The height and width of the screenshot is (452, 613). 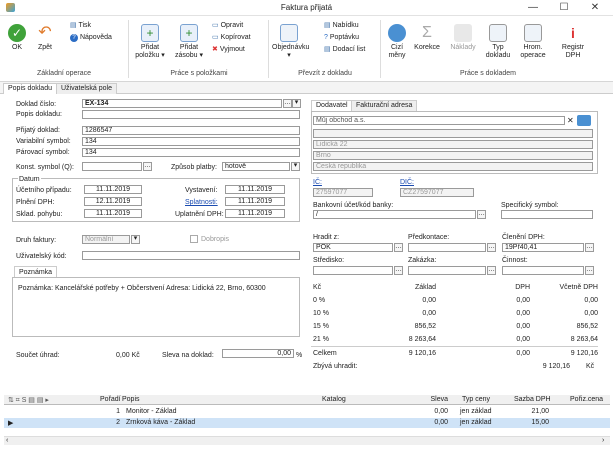 I want to click on bank-input: /, so click(x=394, y=214).